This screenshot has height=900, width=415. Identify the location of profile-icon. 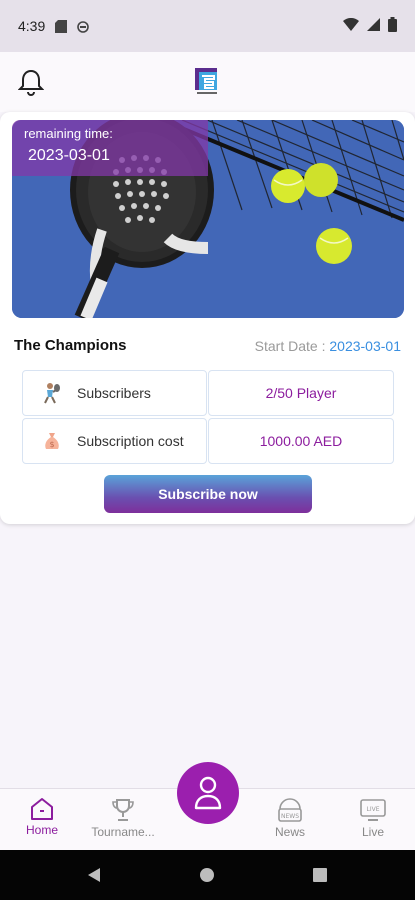
(208, 793).